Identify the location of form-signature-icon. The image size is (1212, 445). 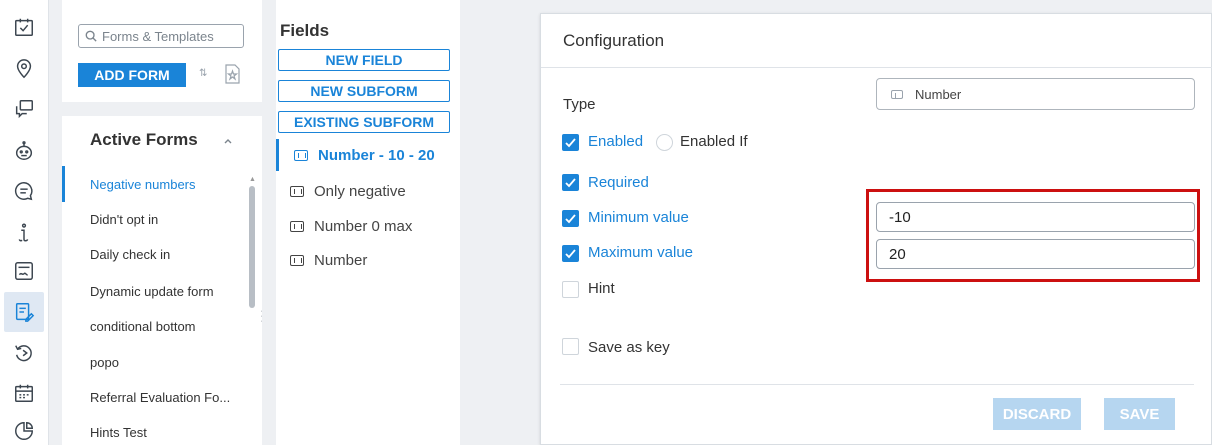
(24, 271).